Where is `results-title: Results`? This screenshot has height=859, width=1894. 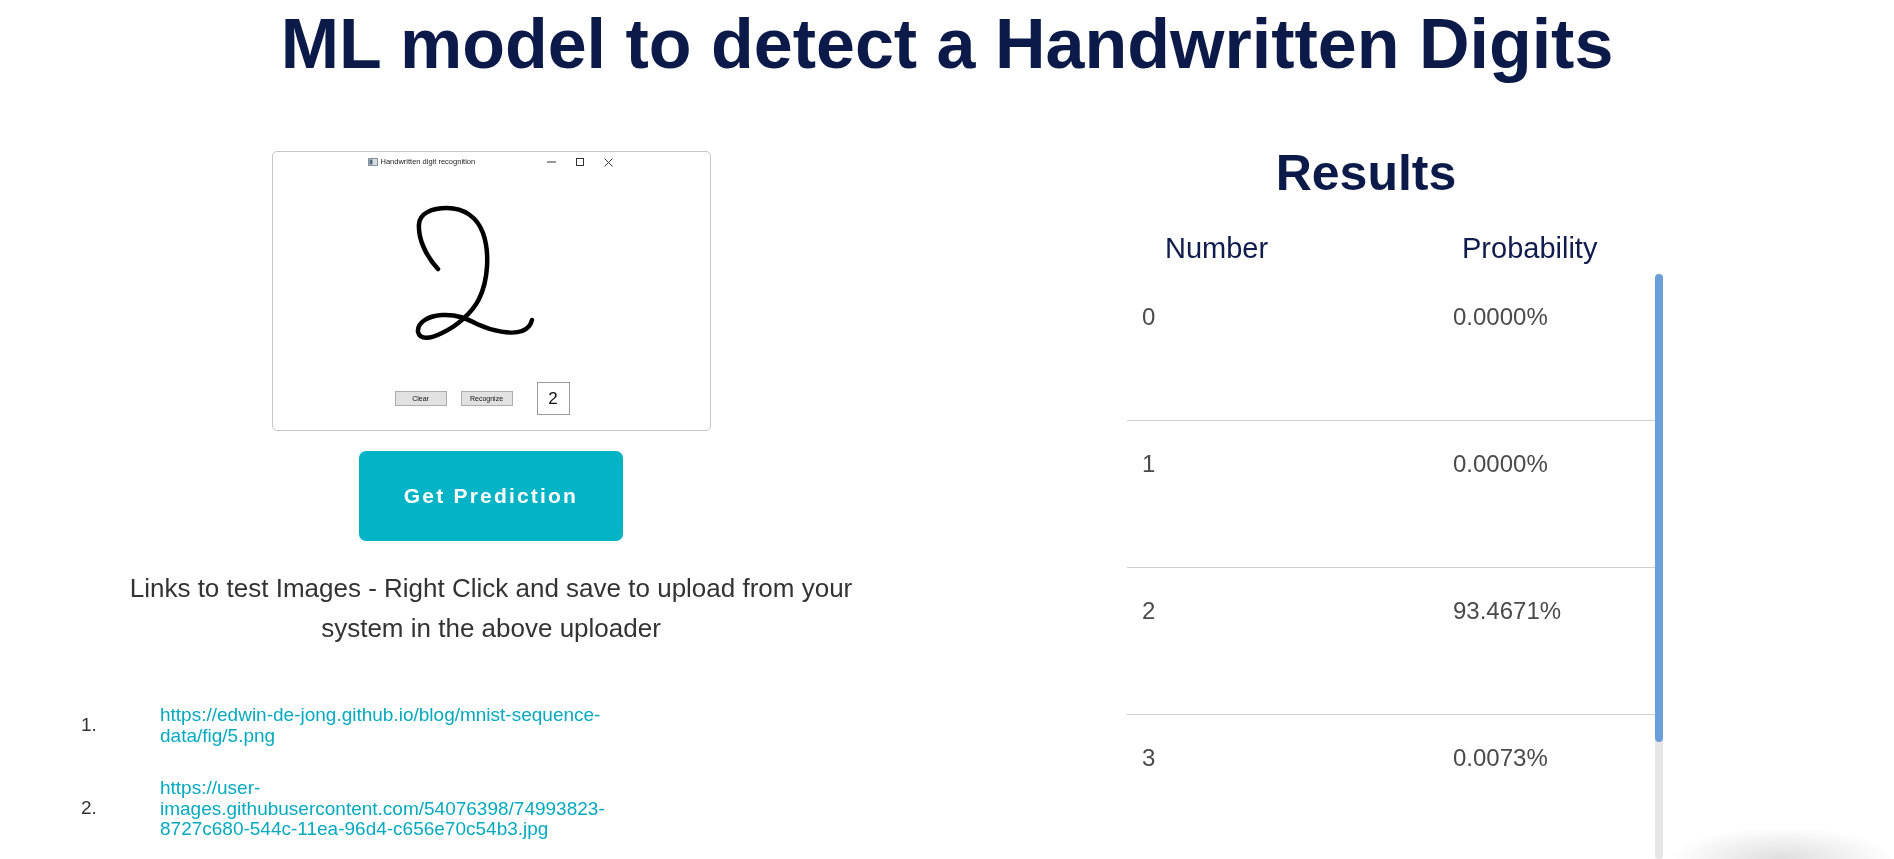
results-title: Results is located at coordinates (1366, 173).